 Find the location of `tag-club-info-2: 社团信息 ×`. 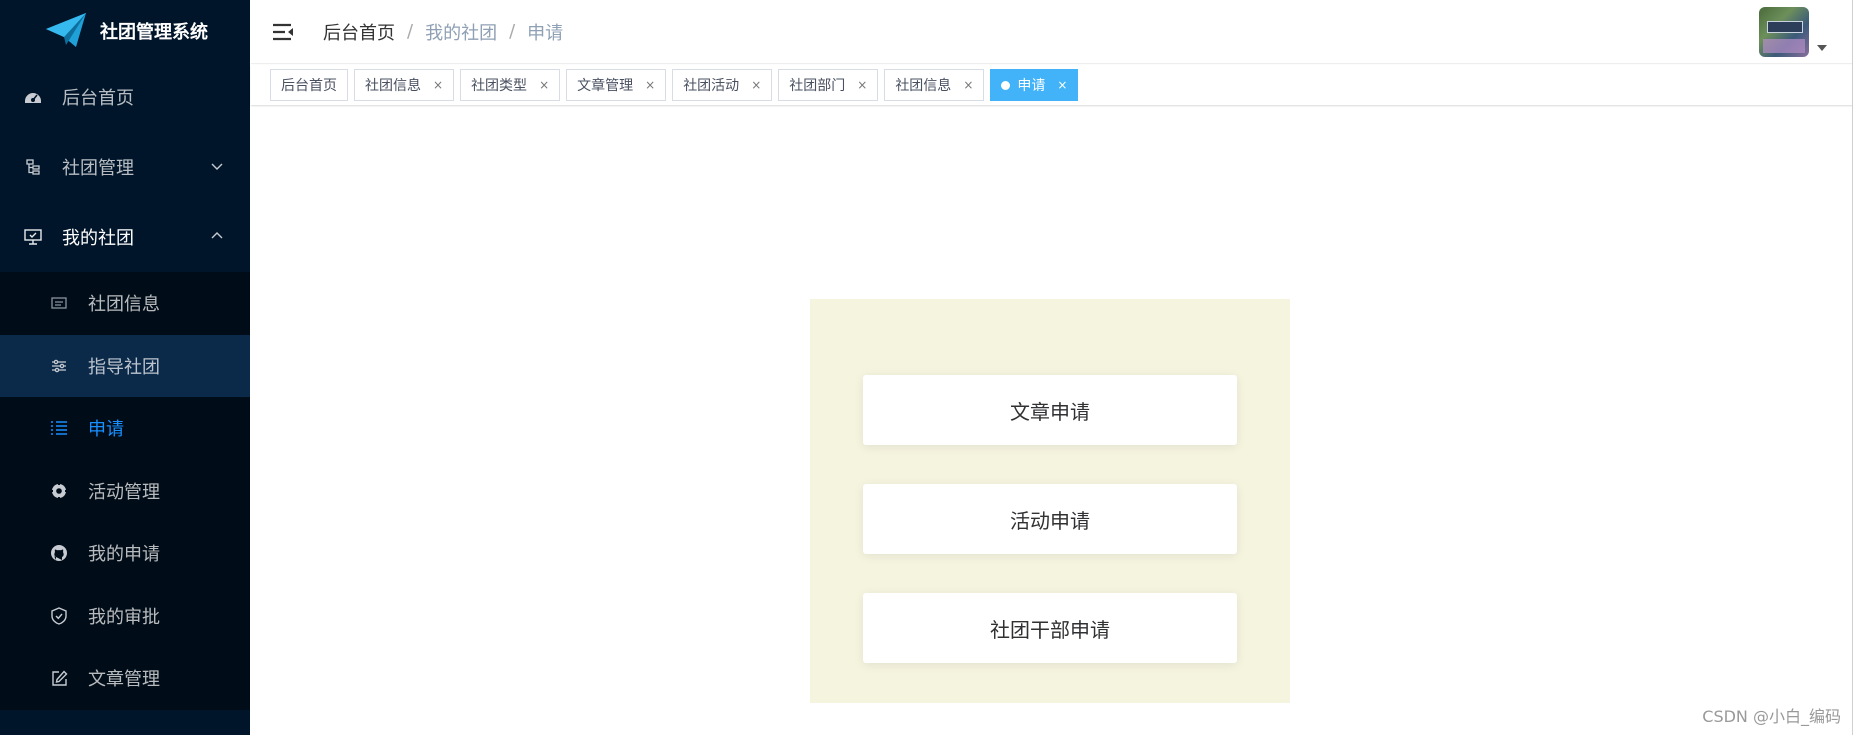

tag-club-info-2: 社团信息 × is located at coordinates (934, 85).